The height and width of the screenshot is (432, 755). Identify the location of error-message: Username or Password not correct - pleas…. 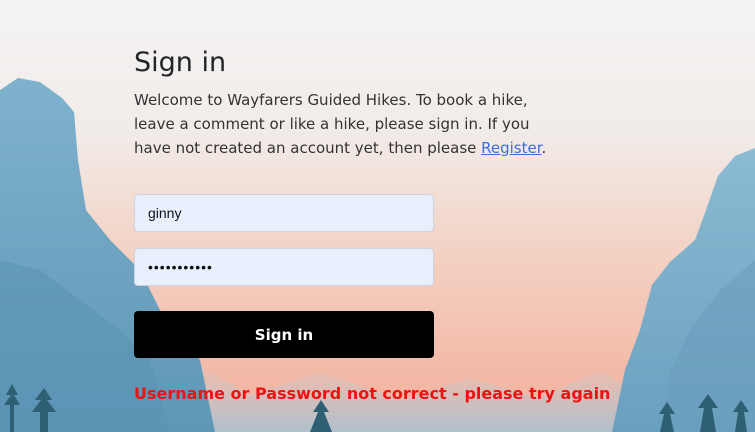
(372, 393).